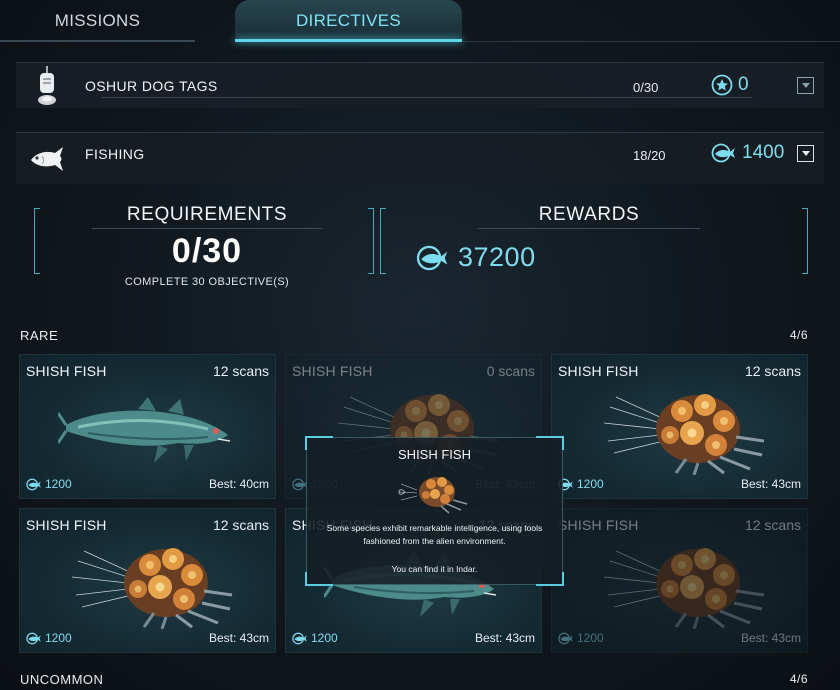 The height and width of the screenshot is (690, 840). What do you see at coordinates (151, 86) in the screenshot?
I see `directive-name: OSHUR DOG TAGS` at bounding box center [151, 86].